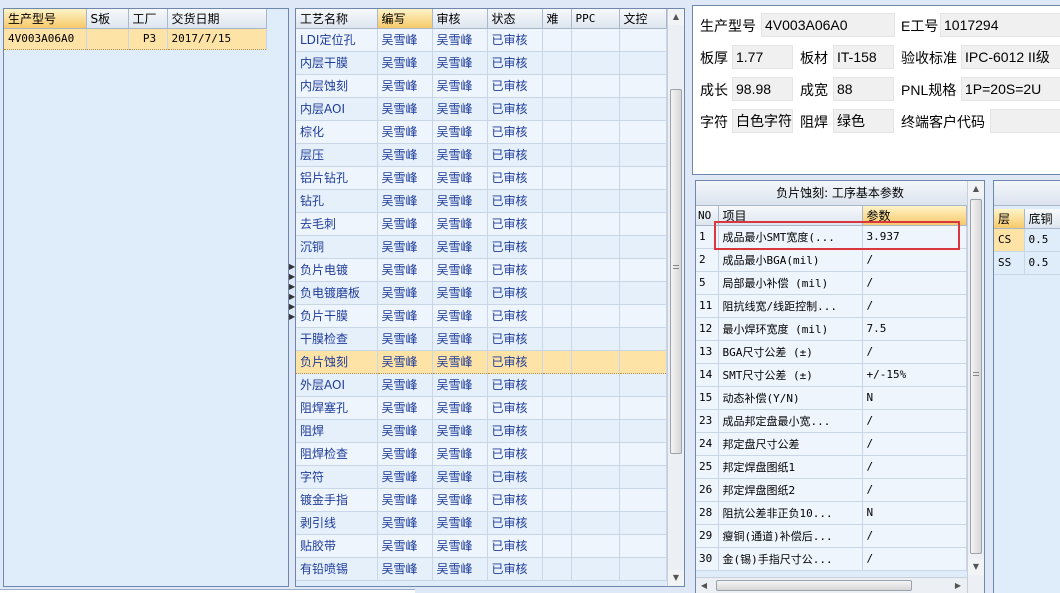 This screenshot has width=1060, height=593. Describe the element at coordinates (707, 398) in the screenshot. I see `param-no-cell: 15` at that location.